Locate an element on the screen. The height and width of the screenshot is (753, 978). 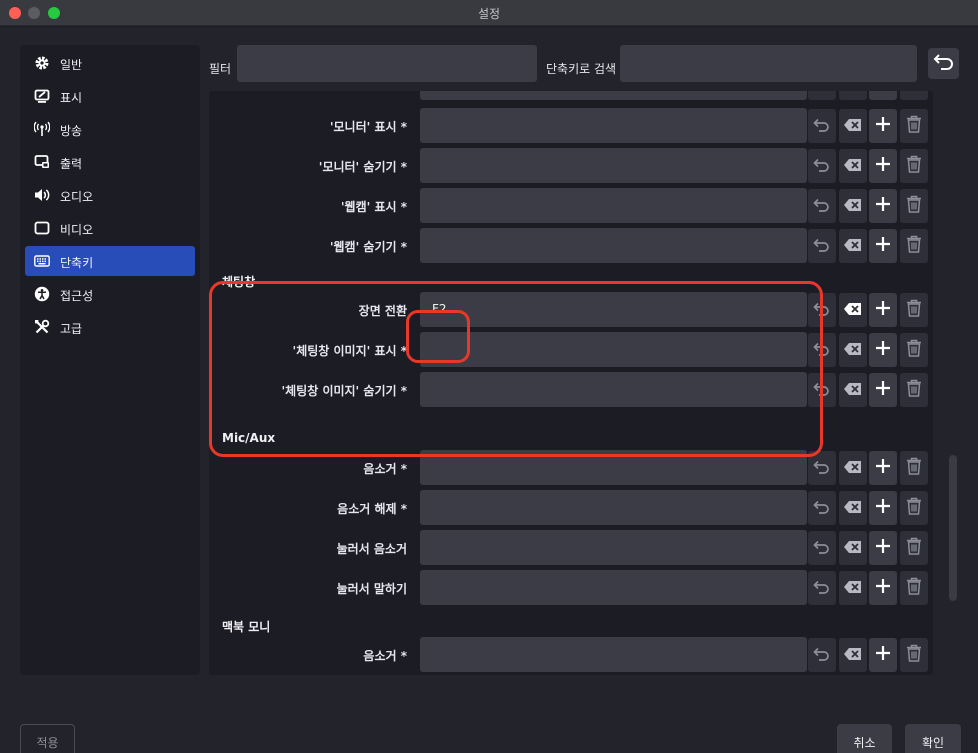
sidebar-item-general: 일반 is located at coordinates (110, 63).